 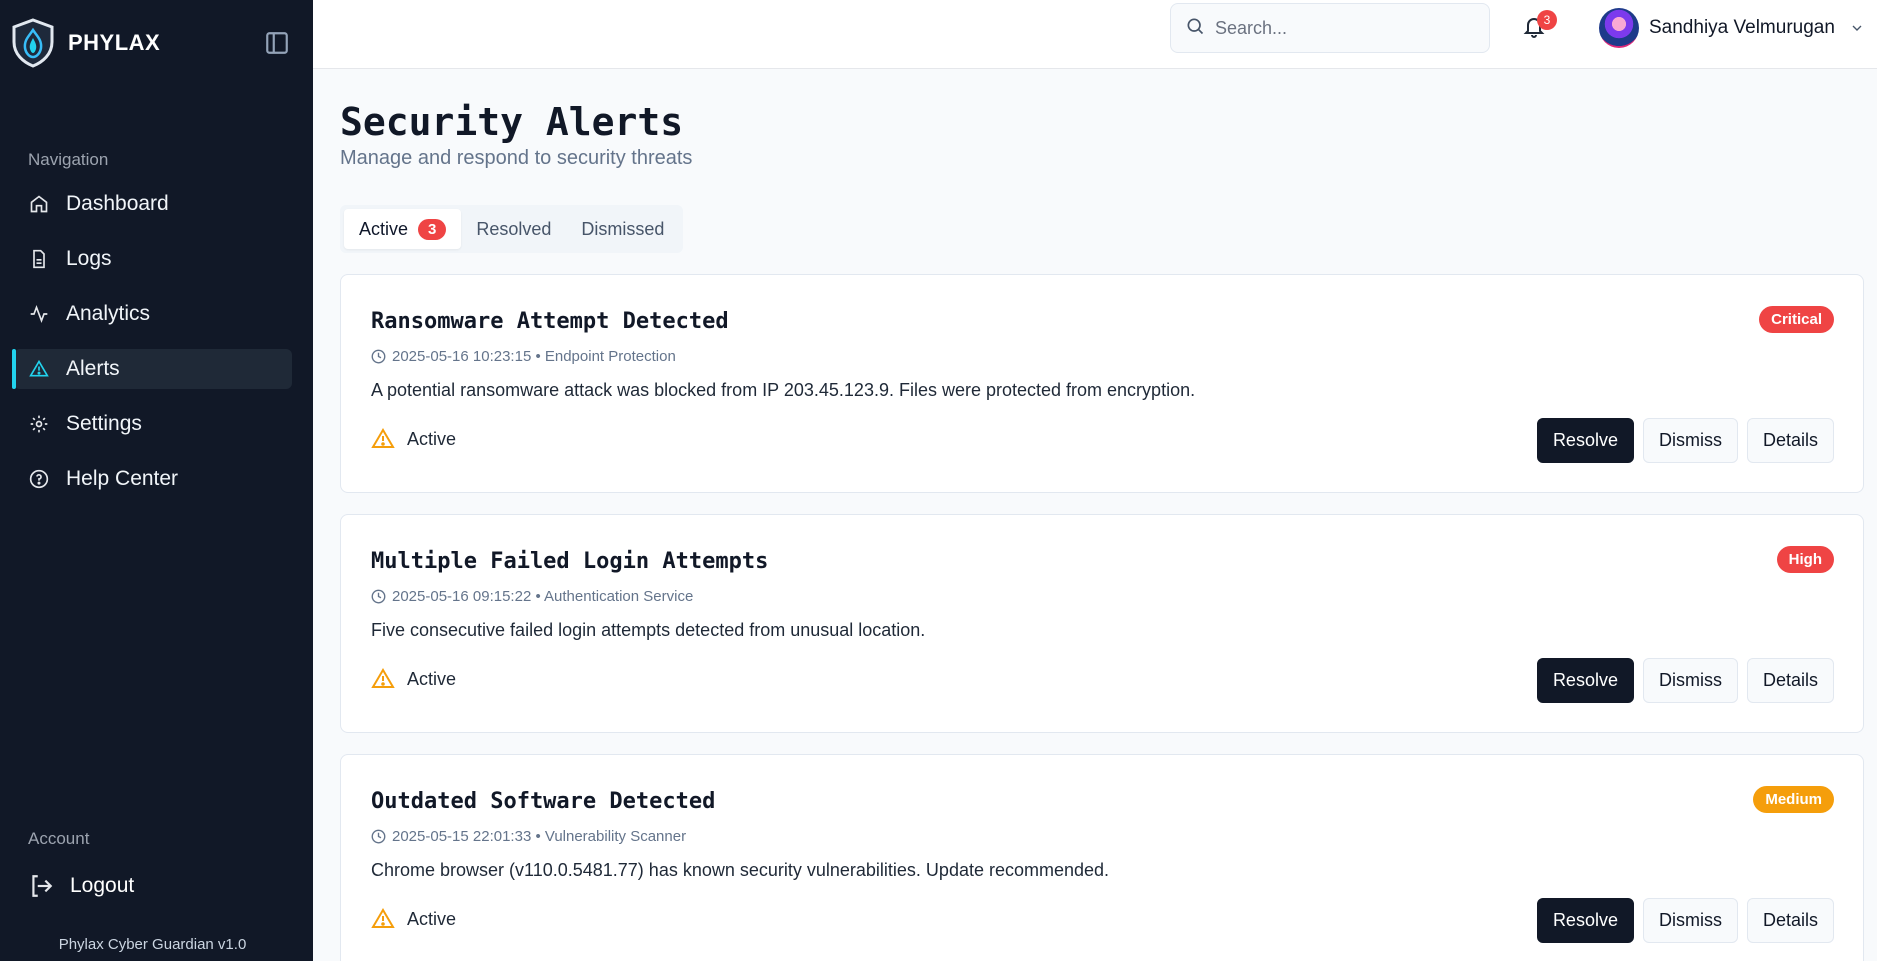 What do you see at coordinates (432, 229) in the screenshot?
I see `tab-count-badge: 3` at bounding box center [432, 229].